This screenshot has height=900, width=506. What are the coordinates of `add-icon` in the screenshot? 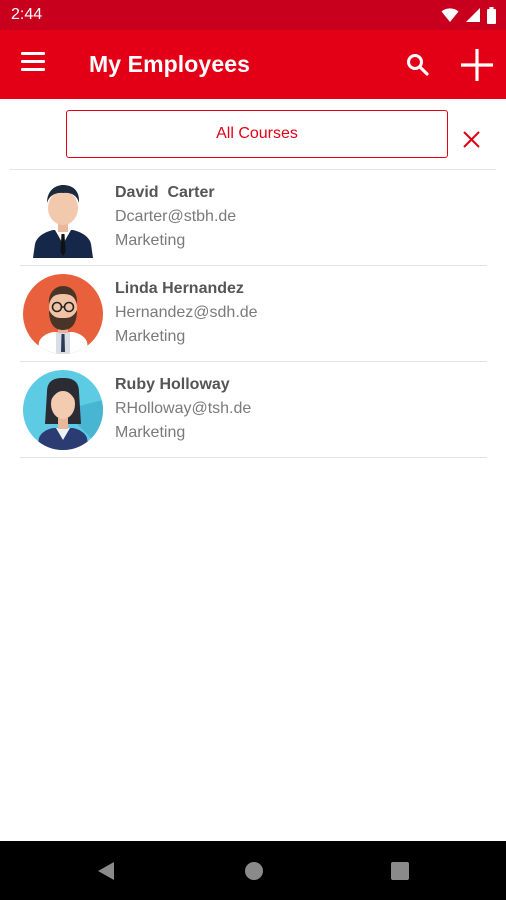 It's located at (477, 65).